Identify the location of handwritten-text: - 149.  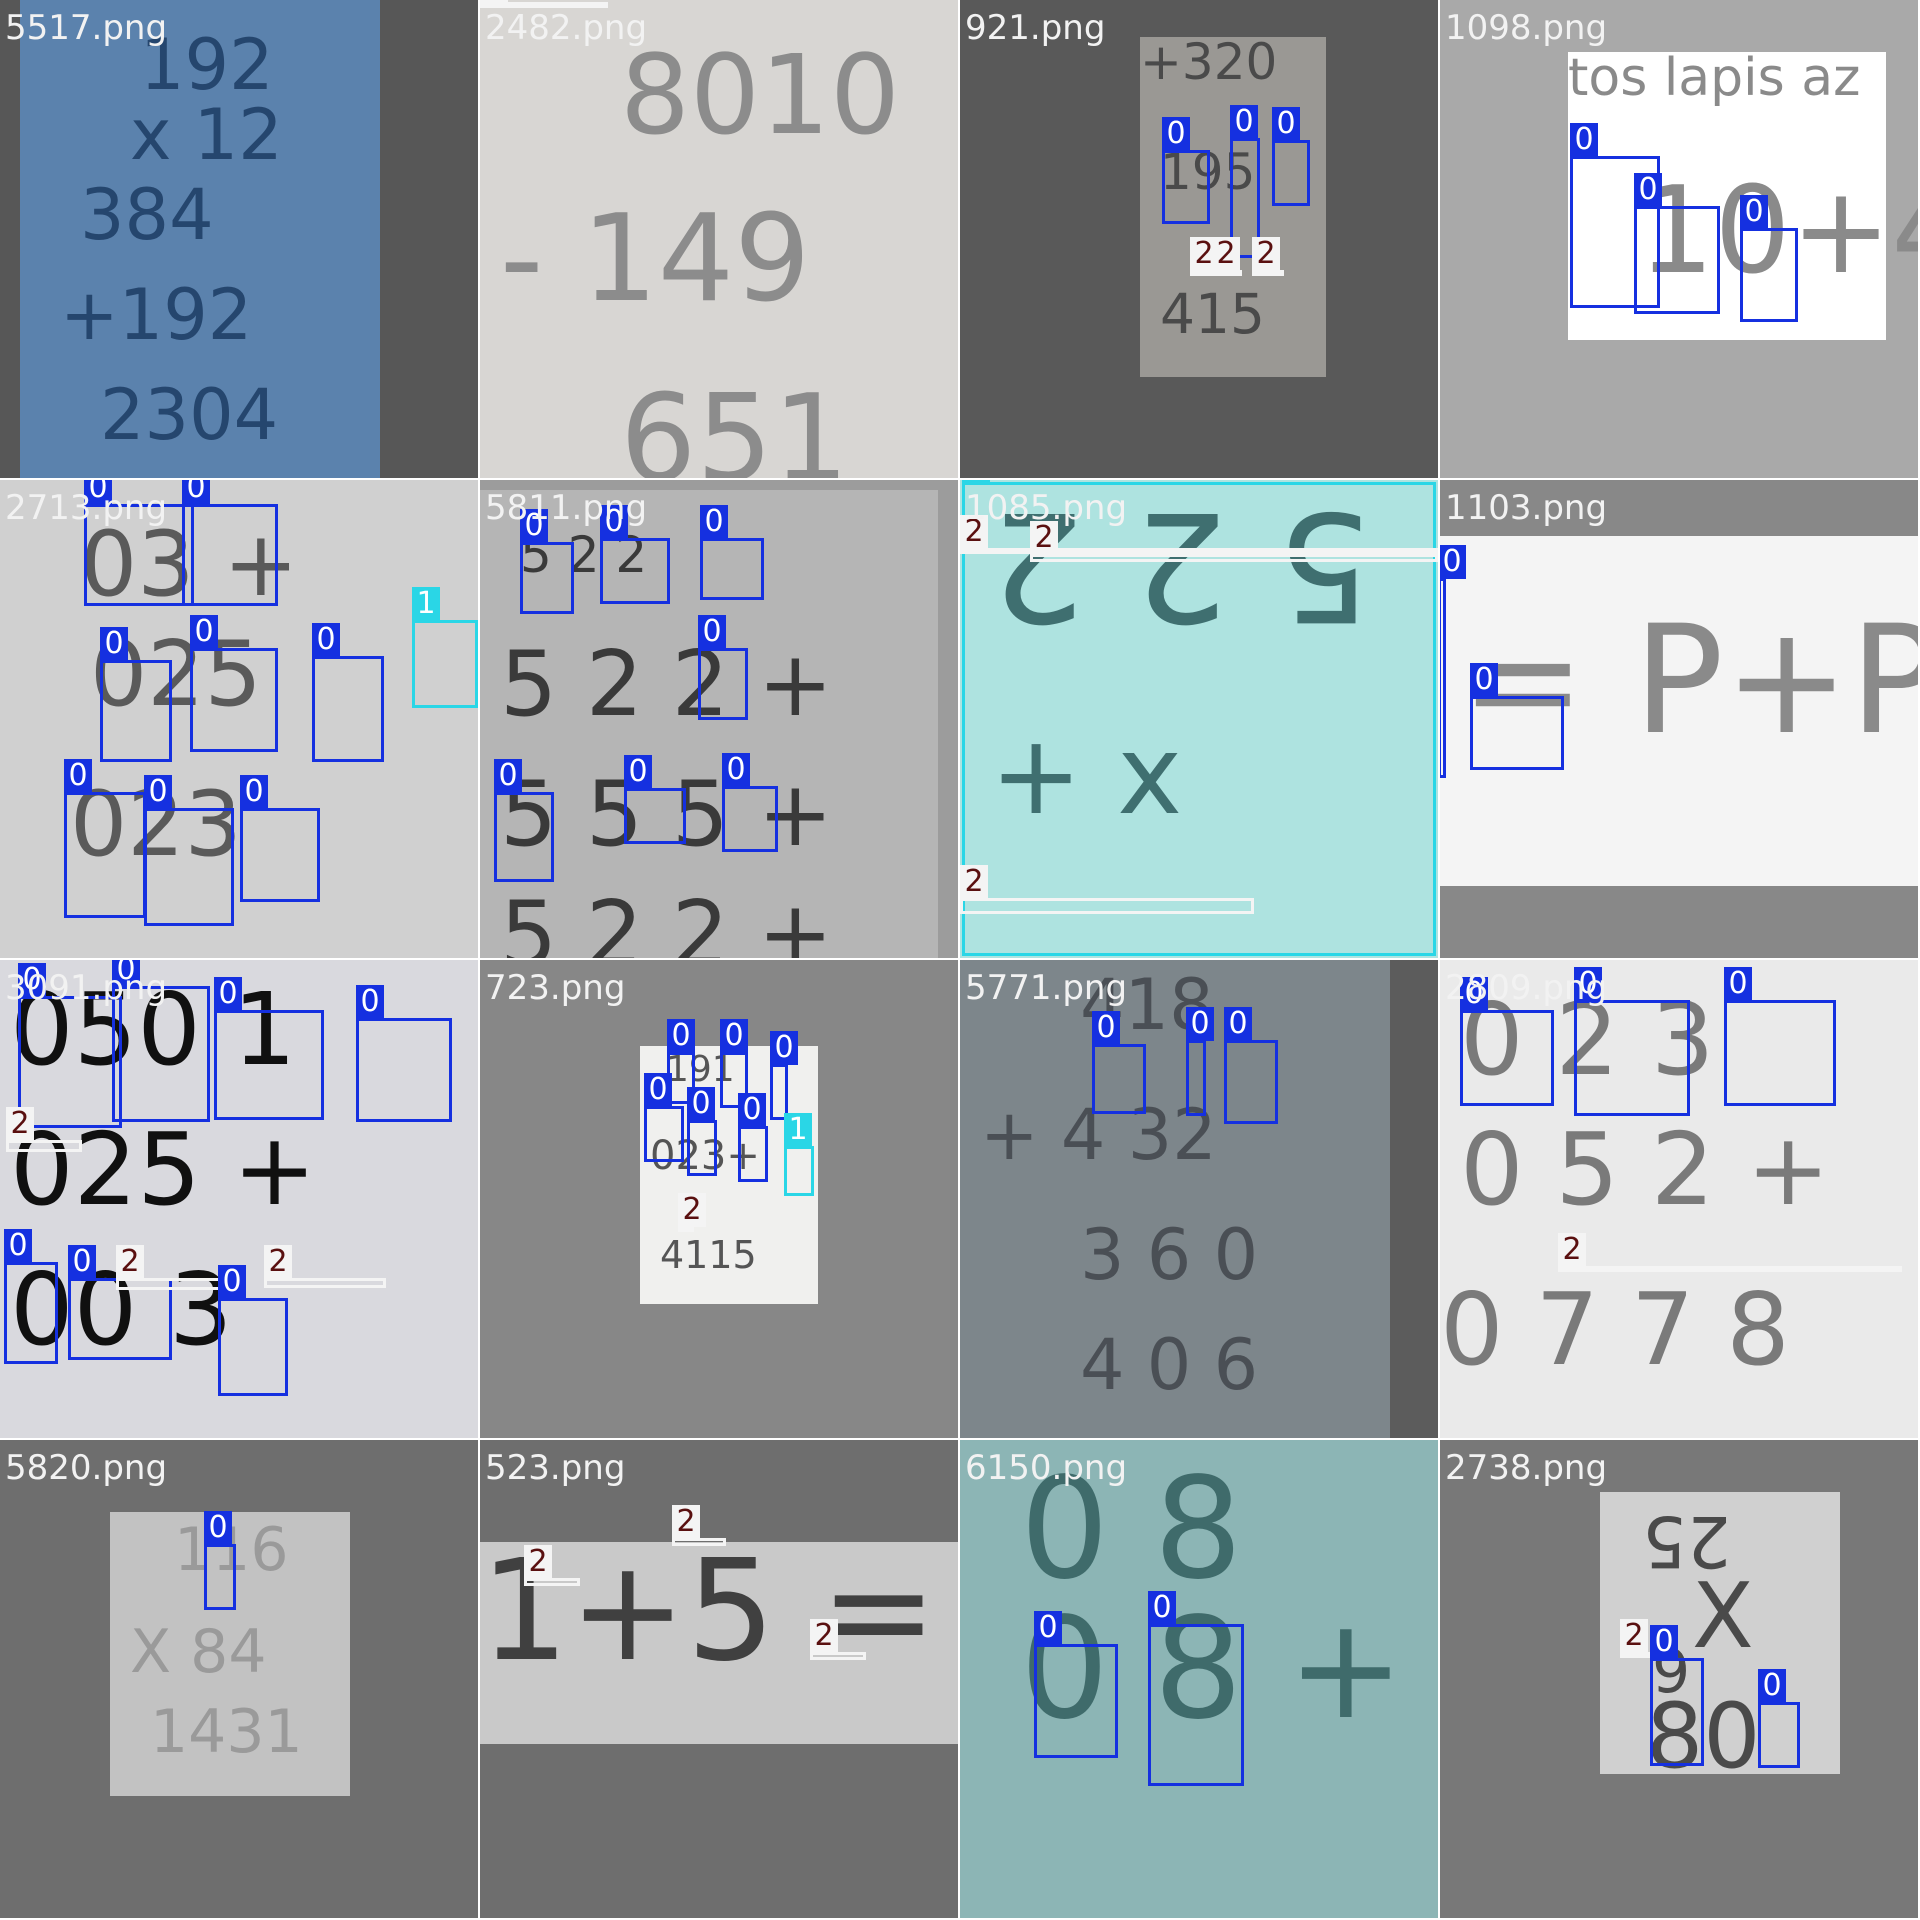
(655, 259).